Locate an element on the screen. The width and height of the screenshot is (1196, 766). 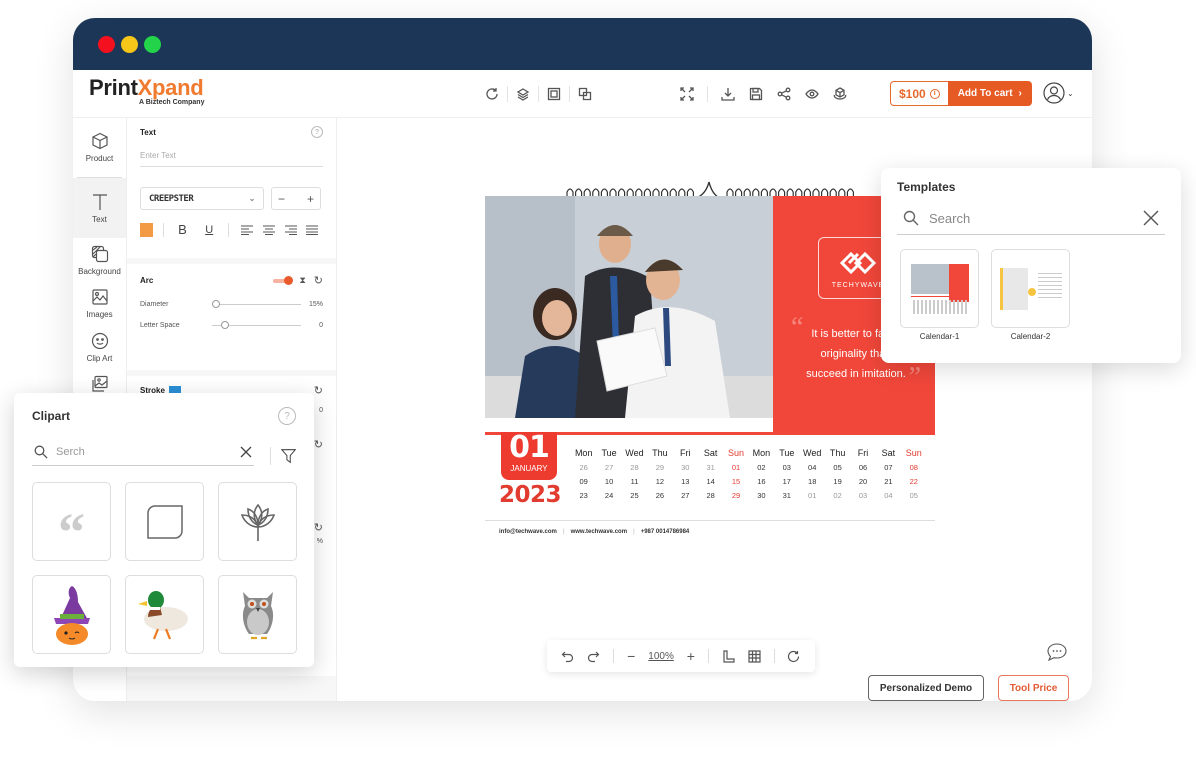
align-justify-button is located at coordinates (312, 230).